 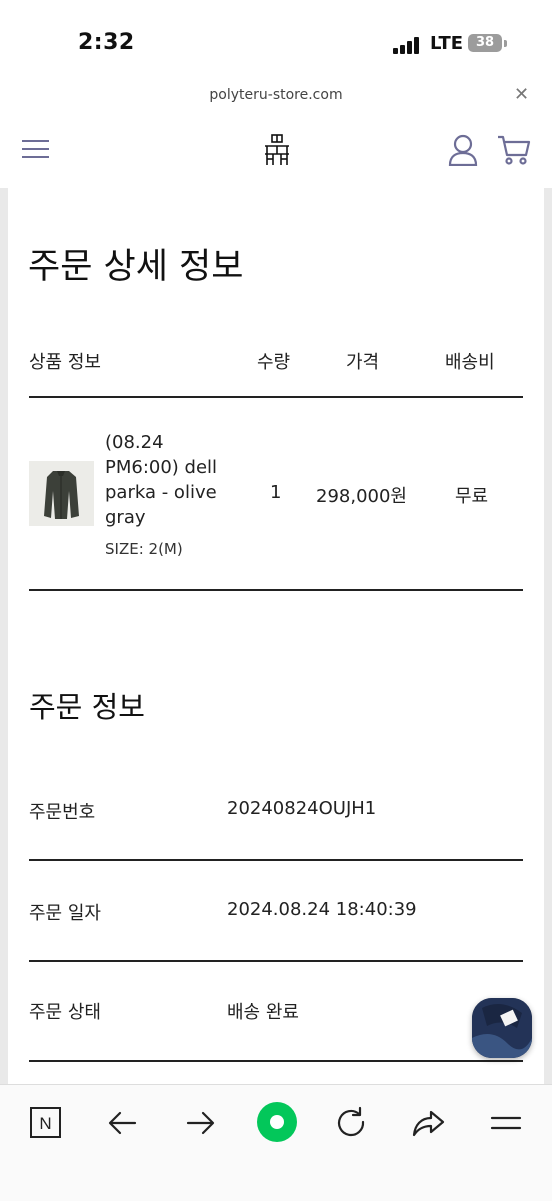 I want to click on site-header, so click(x=276, y=150).